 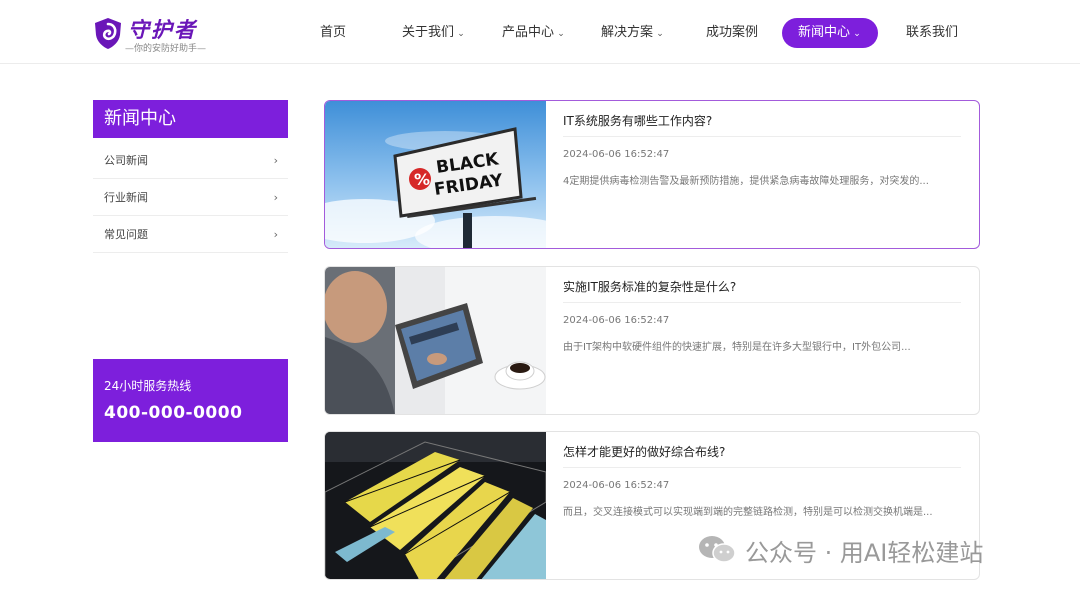 I want to click on nav-label: 新闻中心, so click(x=823, y=32).